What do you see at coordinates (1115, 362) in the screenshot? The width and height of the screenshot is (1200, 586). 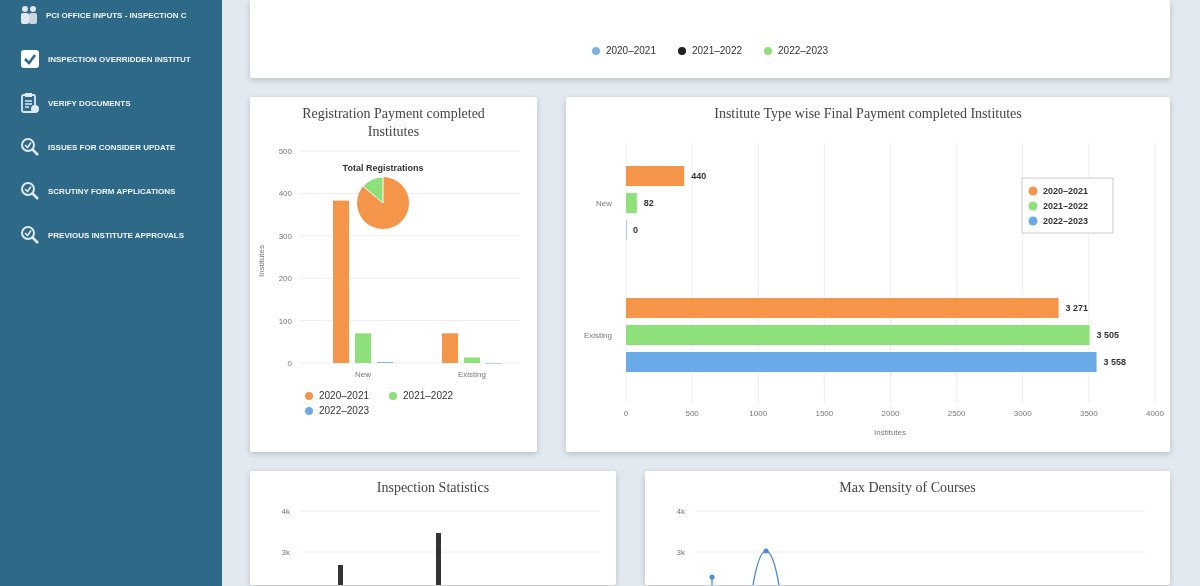 I see `data-label: 3 558` at bounding box center [1115, 362].